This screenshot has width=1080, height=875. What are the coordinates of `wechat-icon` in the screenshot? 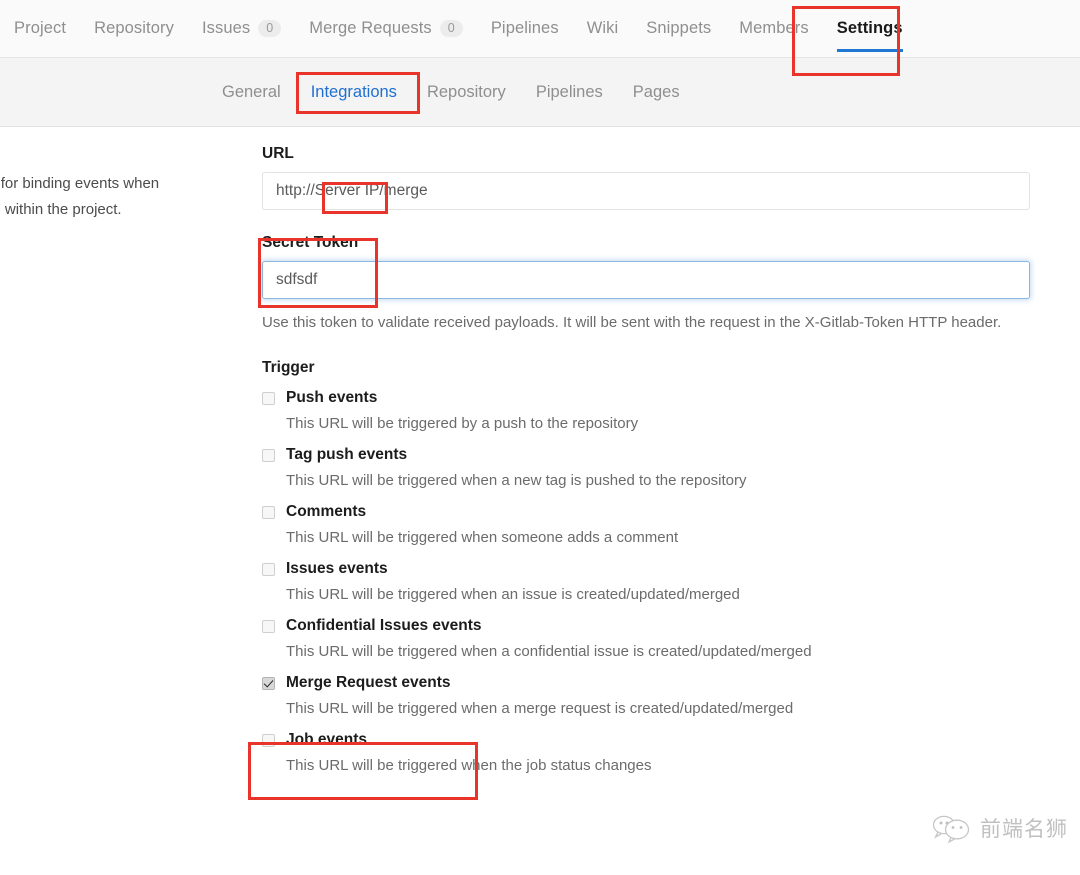 It's located at (951, 829).